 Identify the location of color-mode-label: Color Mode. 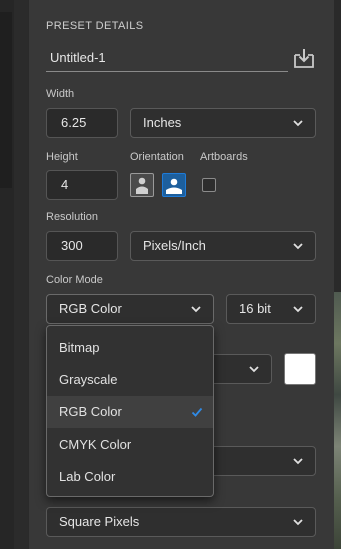
(74, 280).